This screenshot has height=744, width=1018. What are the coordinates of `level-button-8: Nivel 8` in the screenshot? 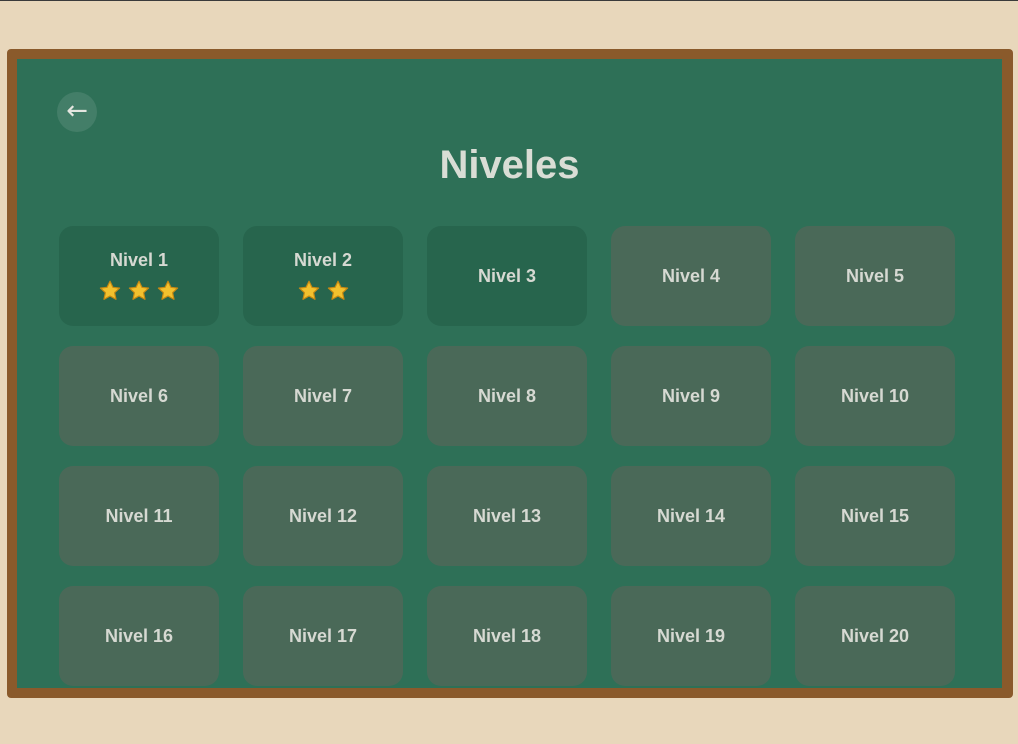 It's located at (507, 396).